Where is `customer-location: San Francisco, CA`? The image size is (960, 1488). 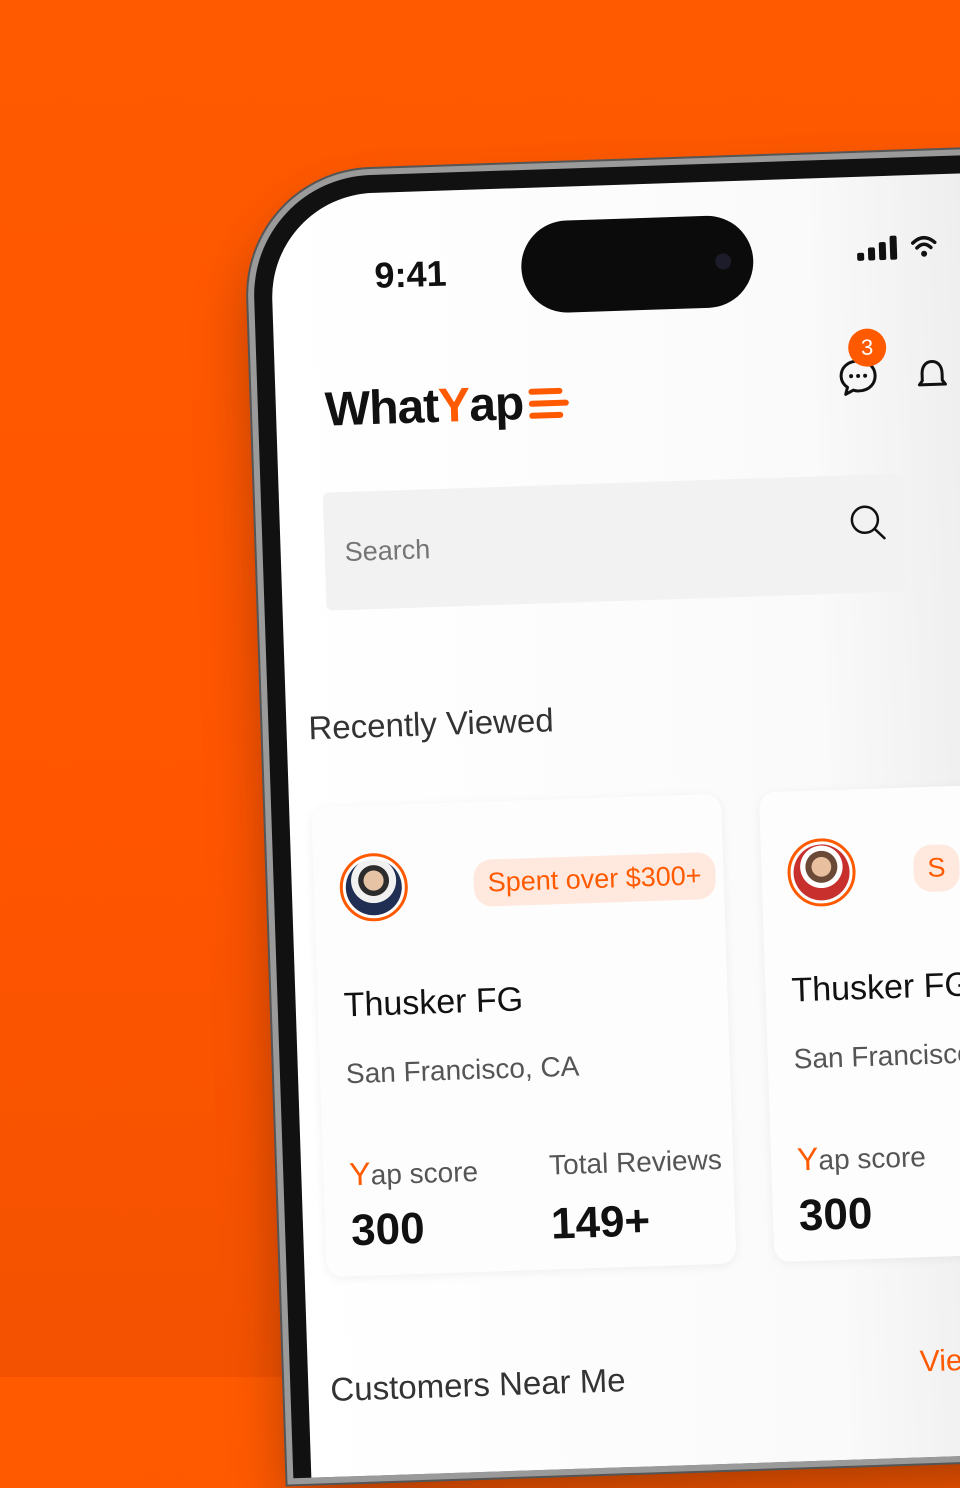
customer-location: San Francisco, CA is located at coordinates (462, 1070).